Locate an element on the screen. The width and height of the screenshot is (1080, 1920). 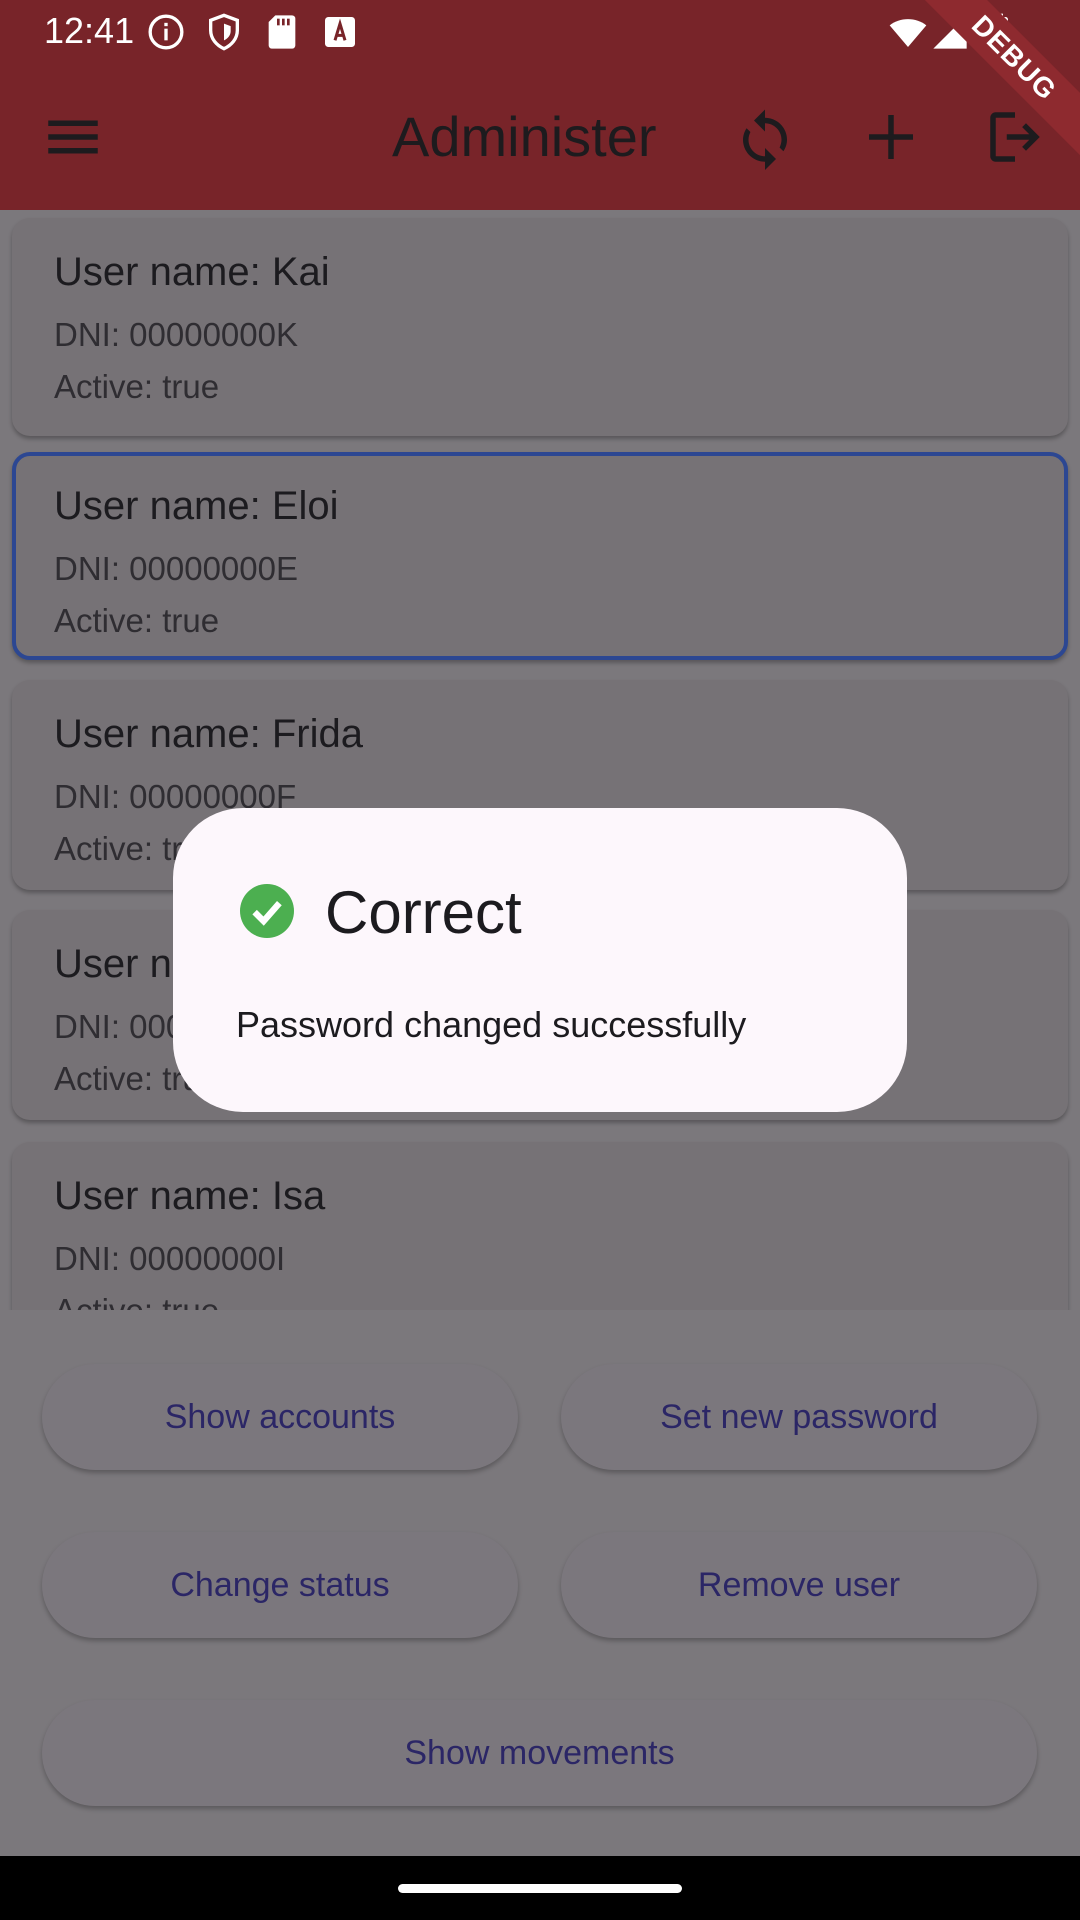
show-accounts-button: Show accounts is located at coordinates (280, 1417).